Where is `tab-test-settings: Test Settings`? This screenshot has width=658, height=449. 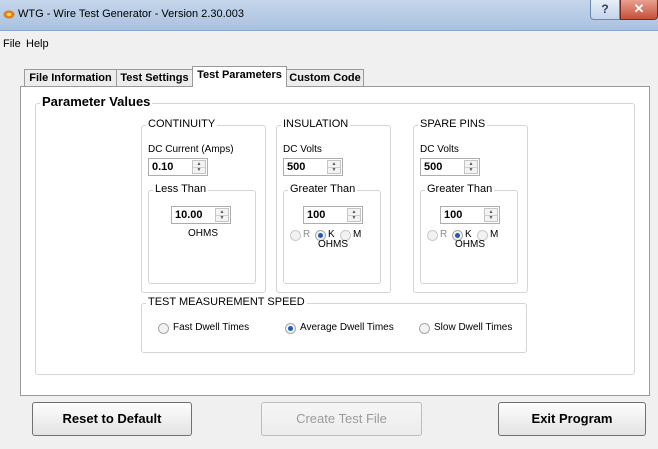 tab-test-settings: Test Settings is located at coordinates (154, 77).